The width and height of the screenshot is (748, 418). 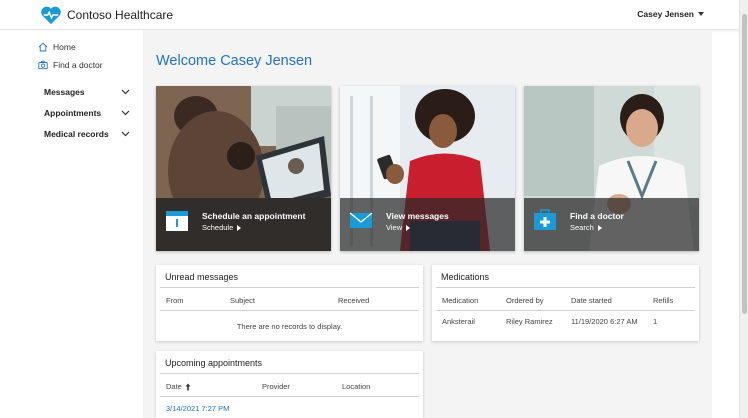 What do you see at coordinates (417, 216) in the screenshot?
I see `tile-title: View messages` at bounding box center [417, 216].